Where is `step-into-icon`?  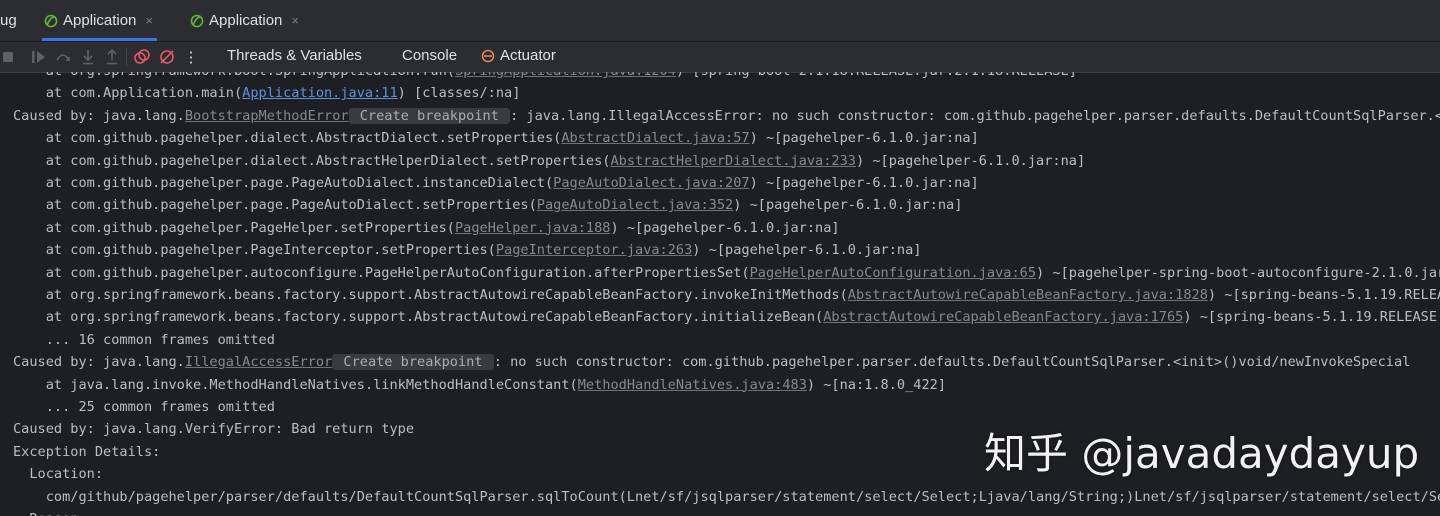
step-into-icon is located at coordinates (88, 57).